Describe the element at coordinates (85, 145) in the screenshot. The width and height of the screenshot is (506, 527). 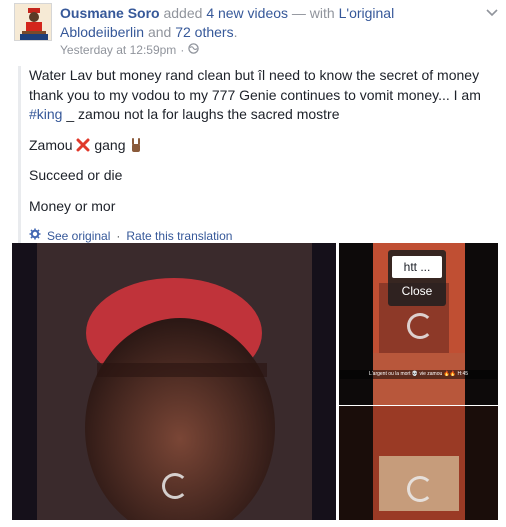
I see `cross-icon` at that location.